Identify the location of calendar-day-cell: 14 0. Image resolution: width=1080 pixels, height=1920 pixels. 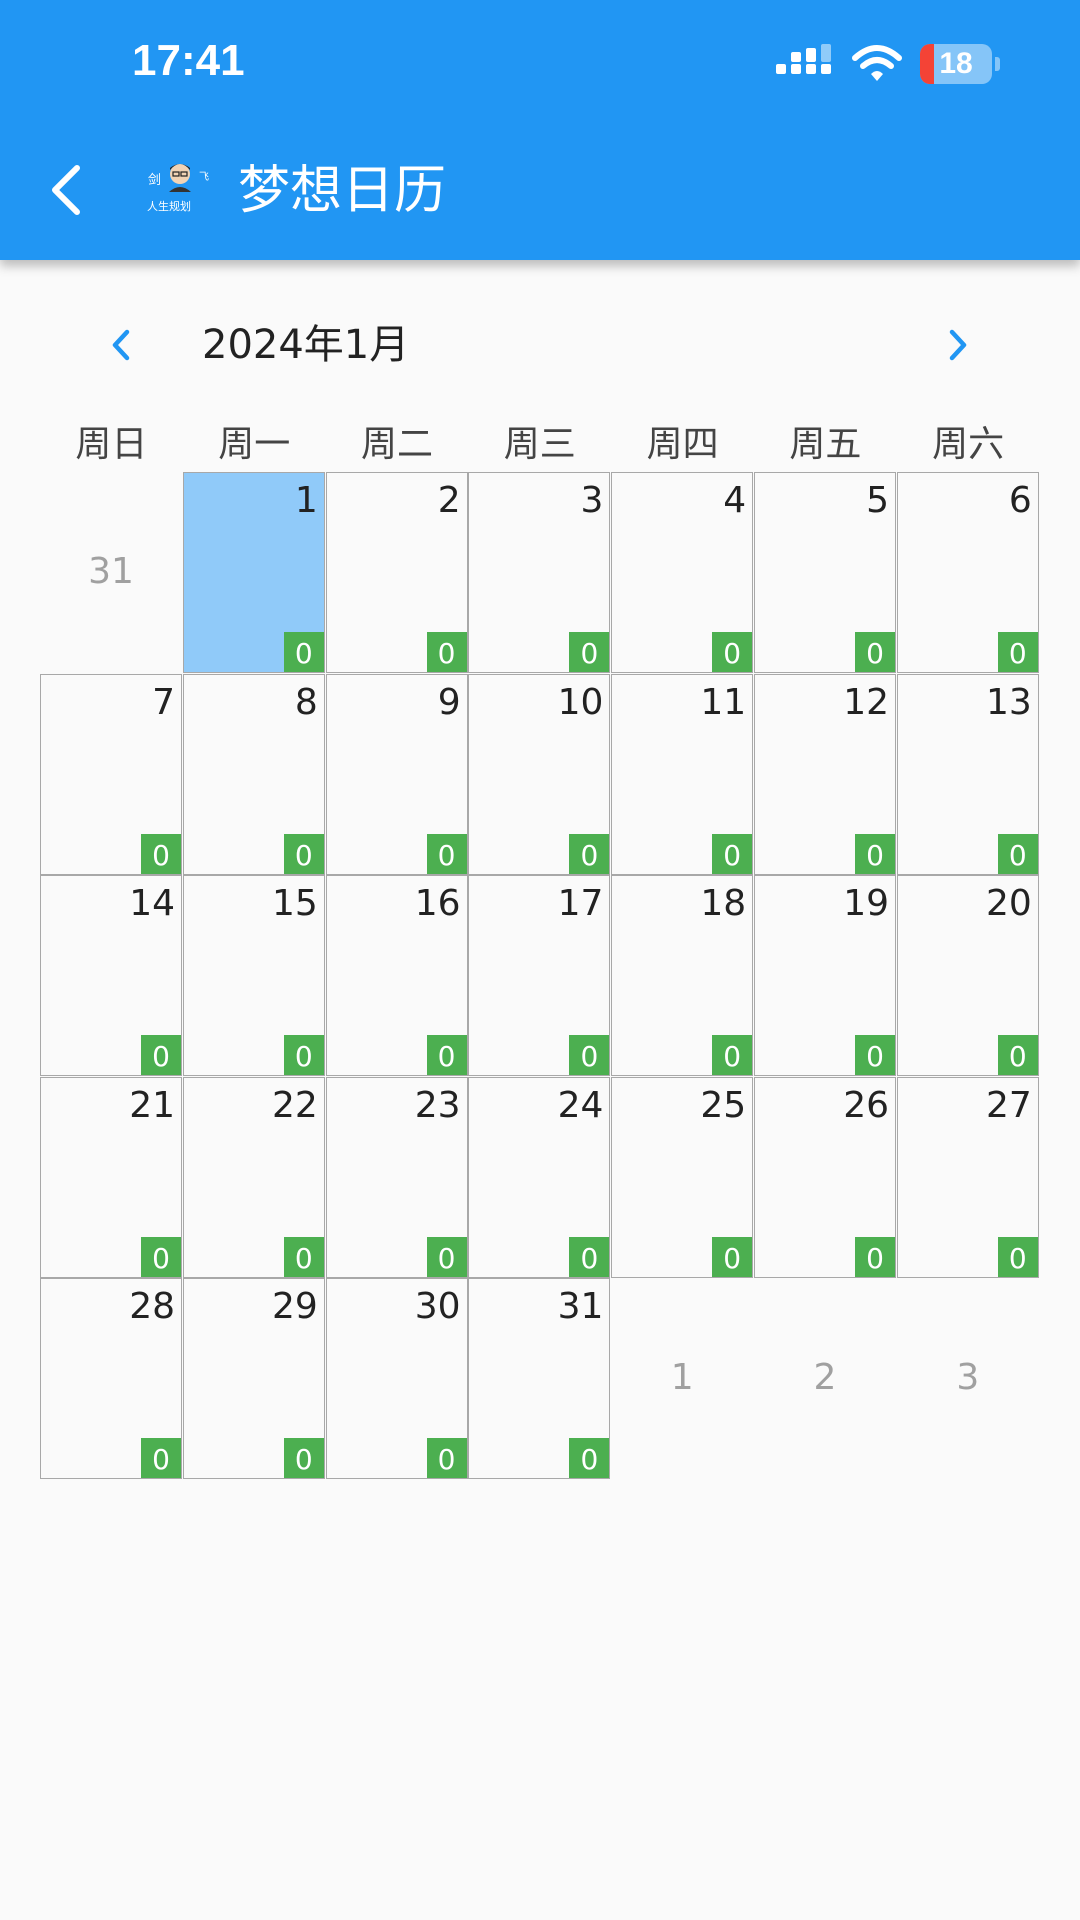
(111, 975).